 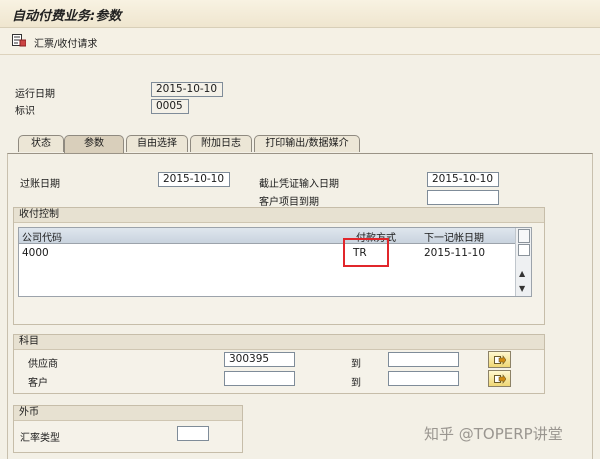 I want to click on customer-to-label: 到, so click(x=356, y=383).